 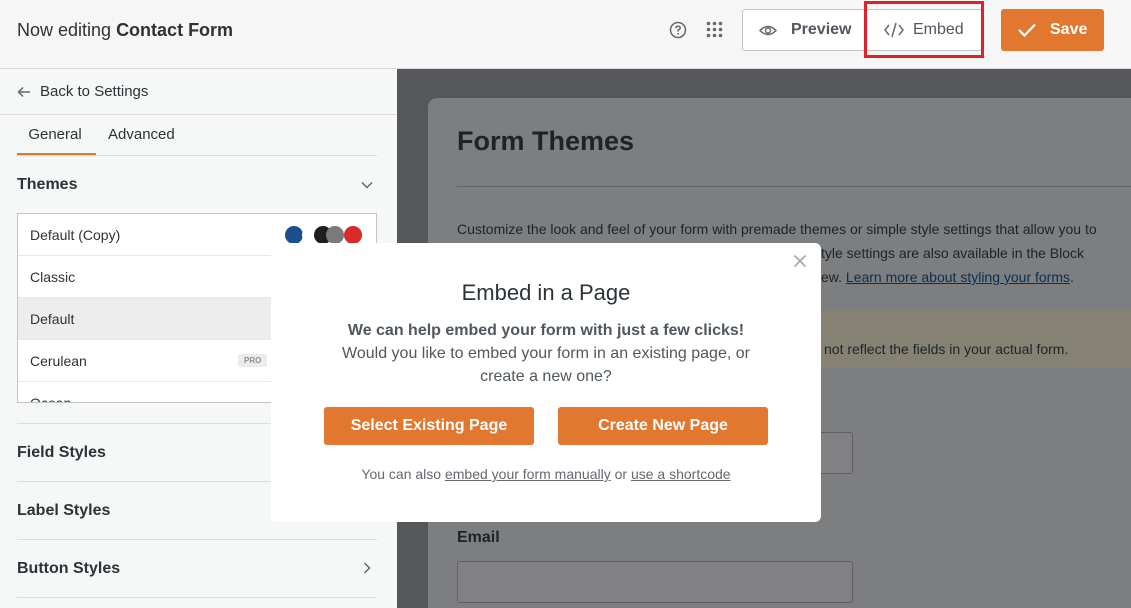 What do you see at coordinates (546, 292) in the screenshot?
I see `modal-title: Embed in a Page` at bounding box center [546, 292].